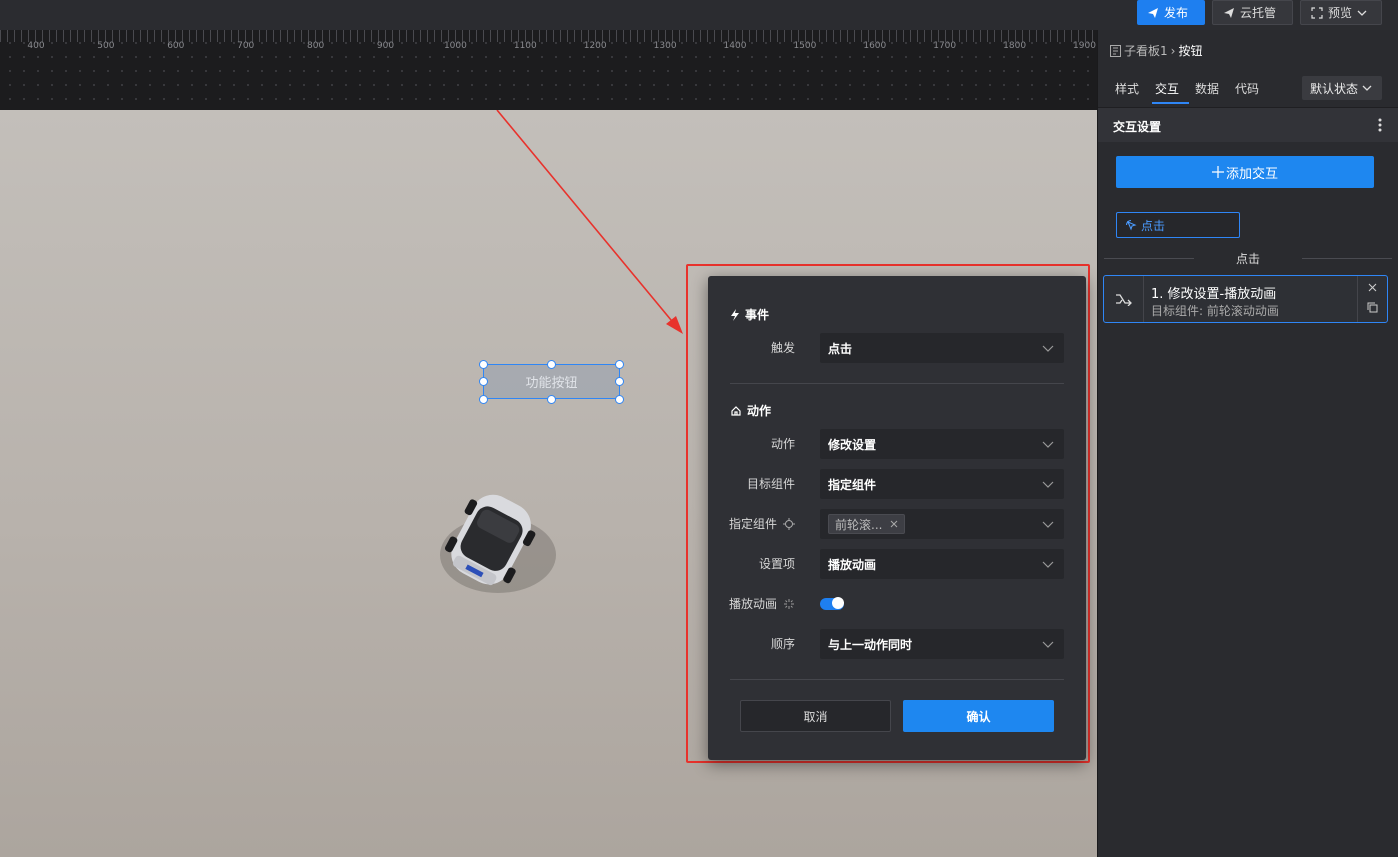 This screenshot has height=857, width=1398. Describe the element at coordinates (840, 348) in the screenshot. I see `trigger-value: 点击` at that location.